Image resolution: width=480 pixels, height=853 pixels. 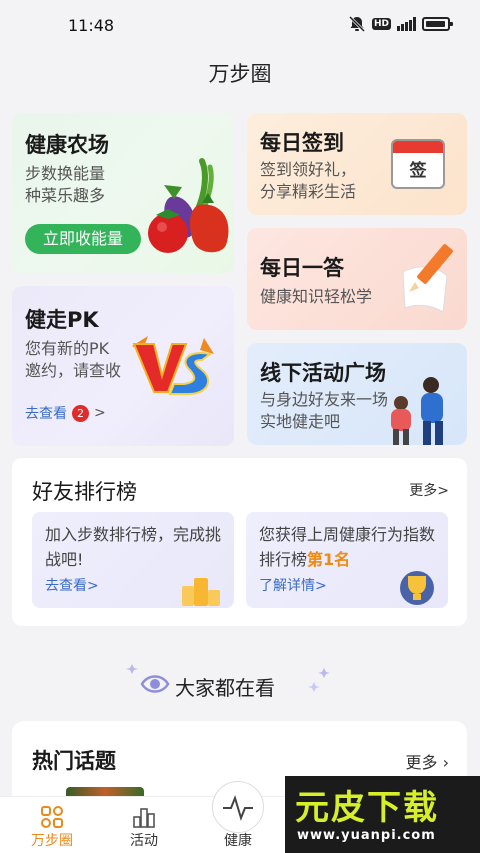 I want to click on health-farm-card: 健康农场 步数换能量 种菜乐趣多 立即收能量, so click(x=123, y=193).